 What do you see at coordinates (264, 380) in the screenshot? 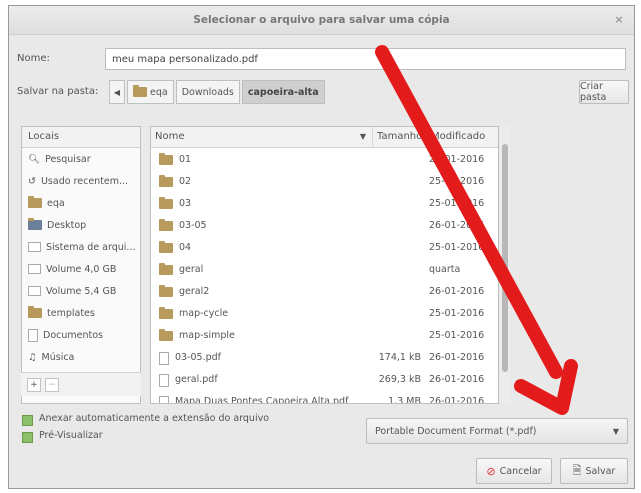
I see `file-name-cell: geral.pdf` at bounding box center [264, 380].